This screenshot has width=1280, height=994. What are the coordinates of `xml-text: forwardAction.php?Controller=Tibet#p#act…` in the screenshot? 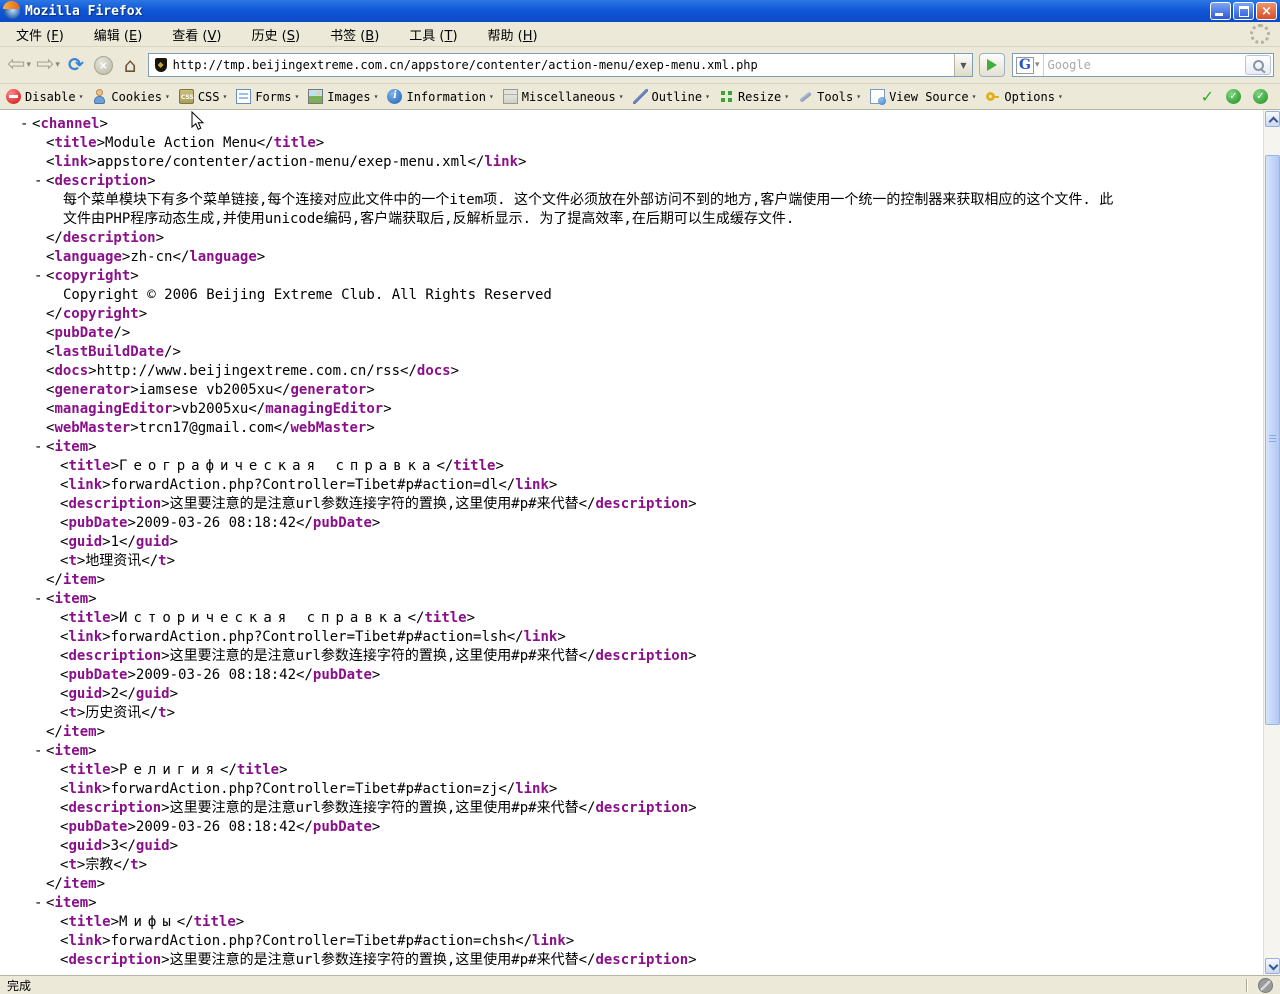 It's located at (313, 941).